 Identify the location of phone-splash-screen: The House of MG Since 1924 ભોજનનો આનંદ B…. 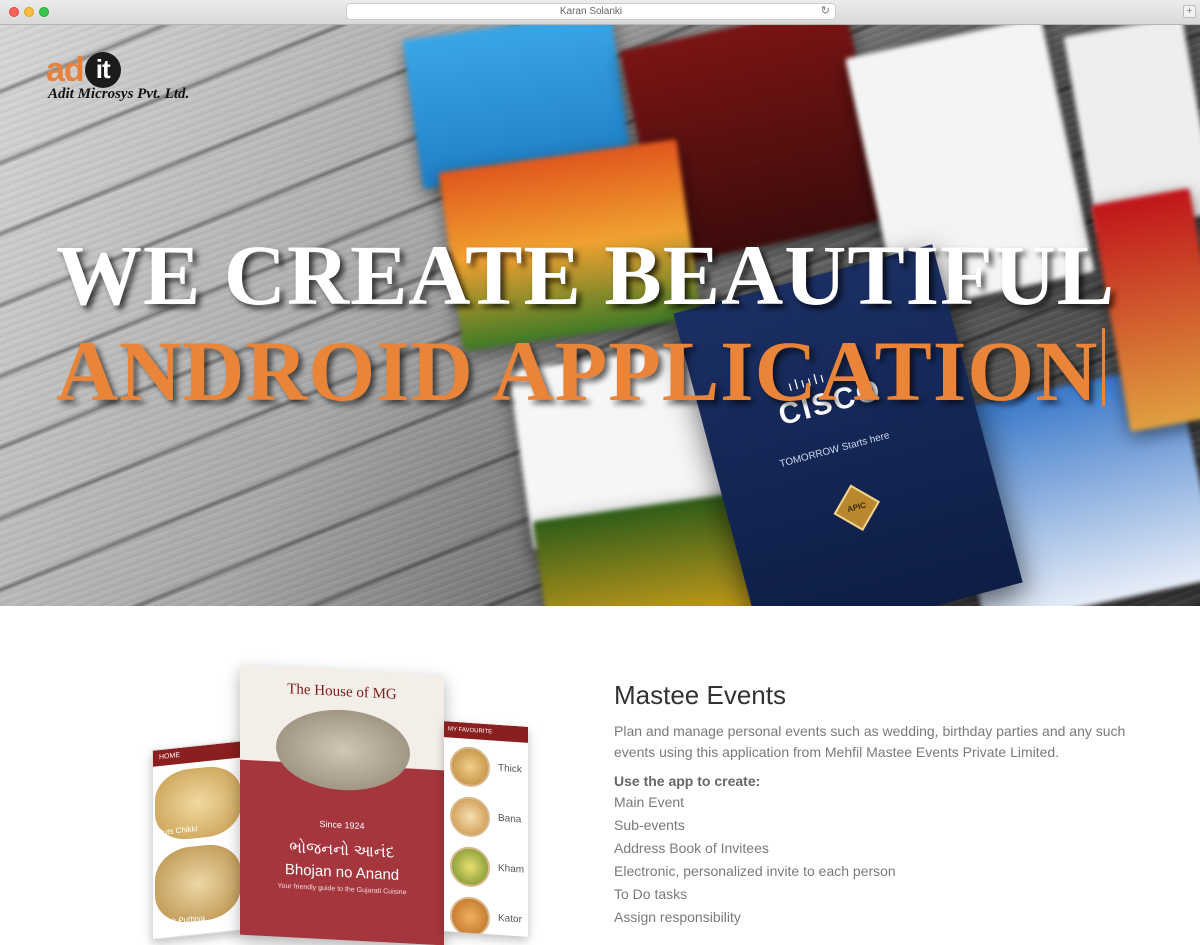
(342, 804).